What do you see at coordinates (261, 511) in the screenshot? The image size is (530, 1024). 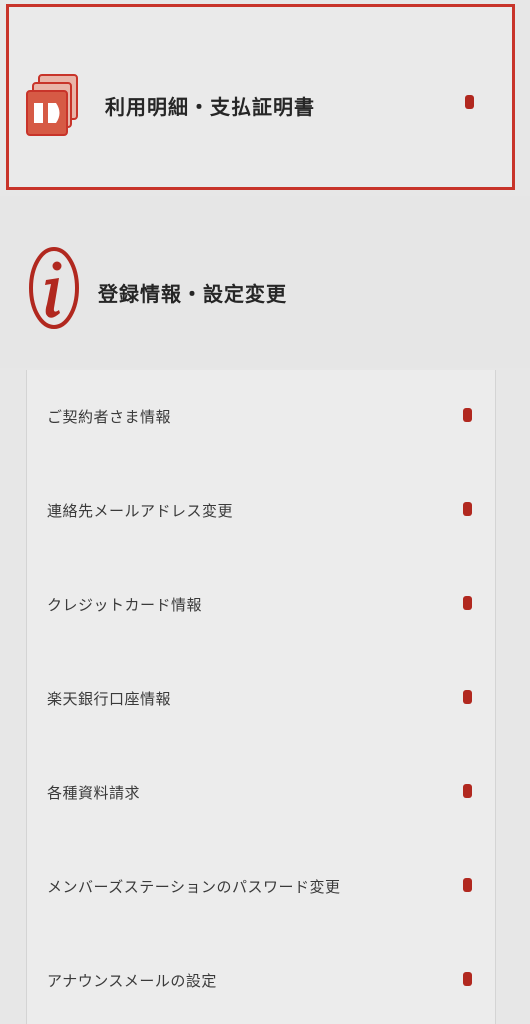 I see `submenu-item-email-change: 連絡先メールアドレス変更` at bounding box center [261, 511].